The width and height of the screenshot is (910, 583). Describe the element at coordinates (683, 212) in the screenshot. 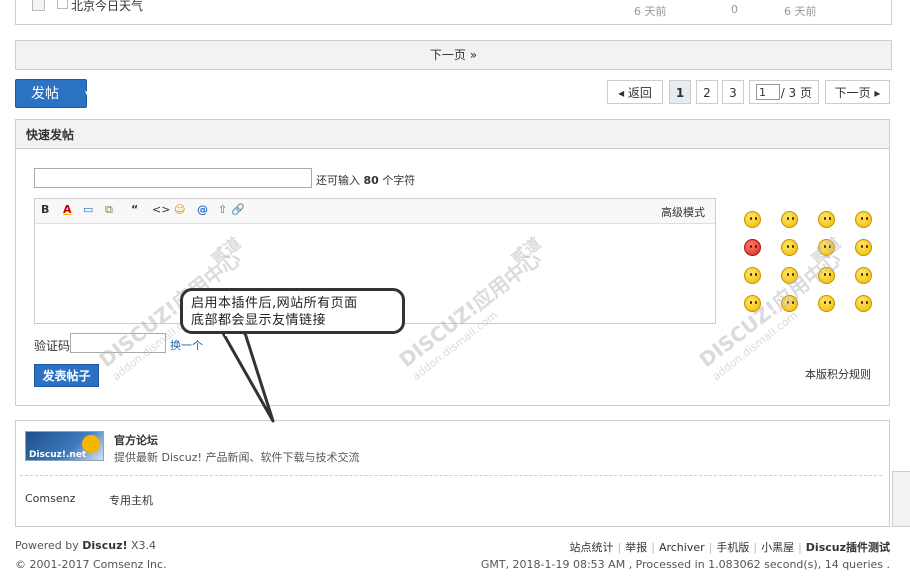

I see `advanced-mode-link: 高级模式` at that location.